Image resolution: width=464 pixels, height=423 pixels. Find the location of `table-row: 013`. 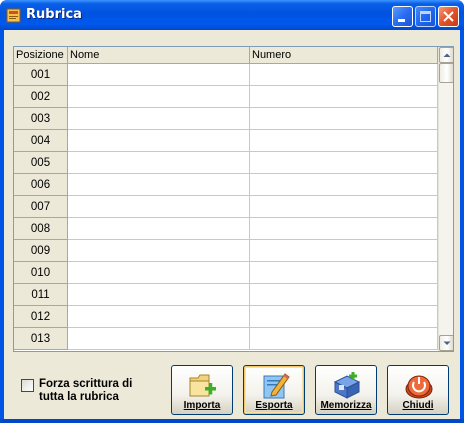

table-row: 013 is located at coordinates (226, 339).